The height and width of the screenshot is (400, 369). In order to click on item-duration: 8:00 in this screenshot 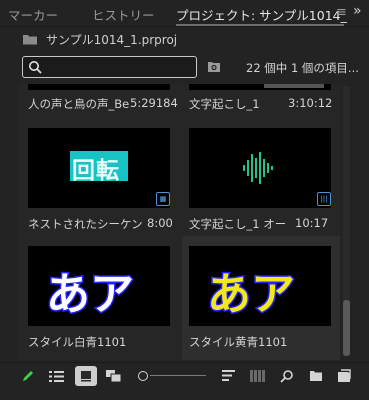, I will do `click(160, 223)`.